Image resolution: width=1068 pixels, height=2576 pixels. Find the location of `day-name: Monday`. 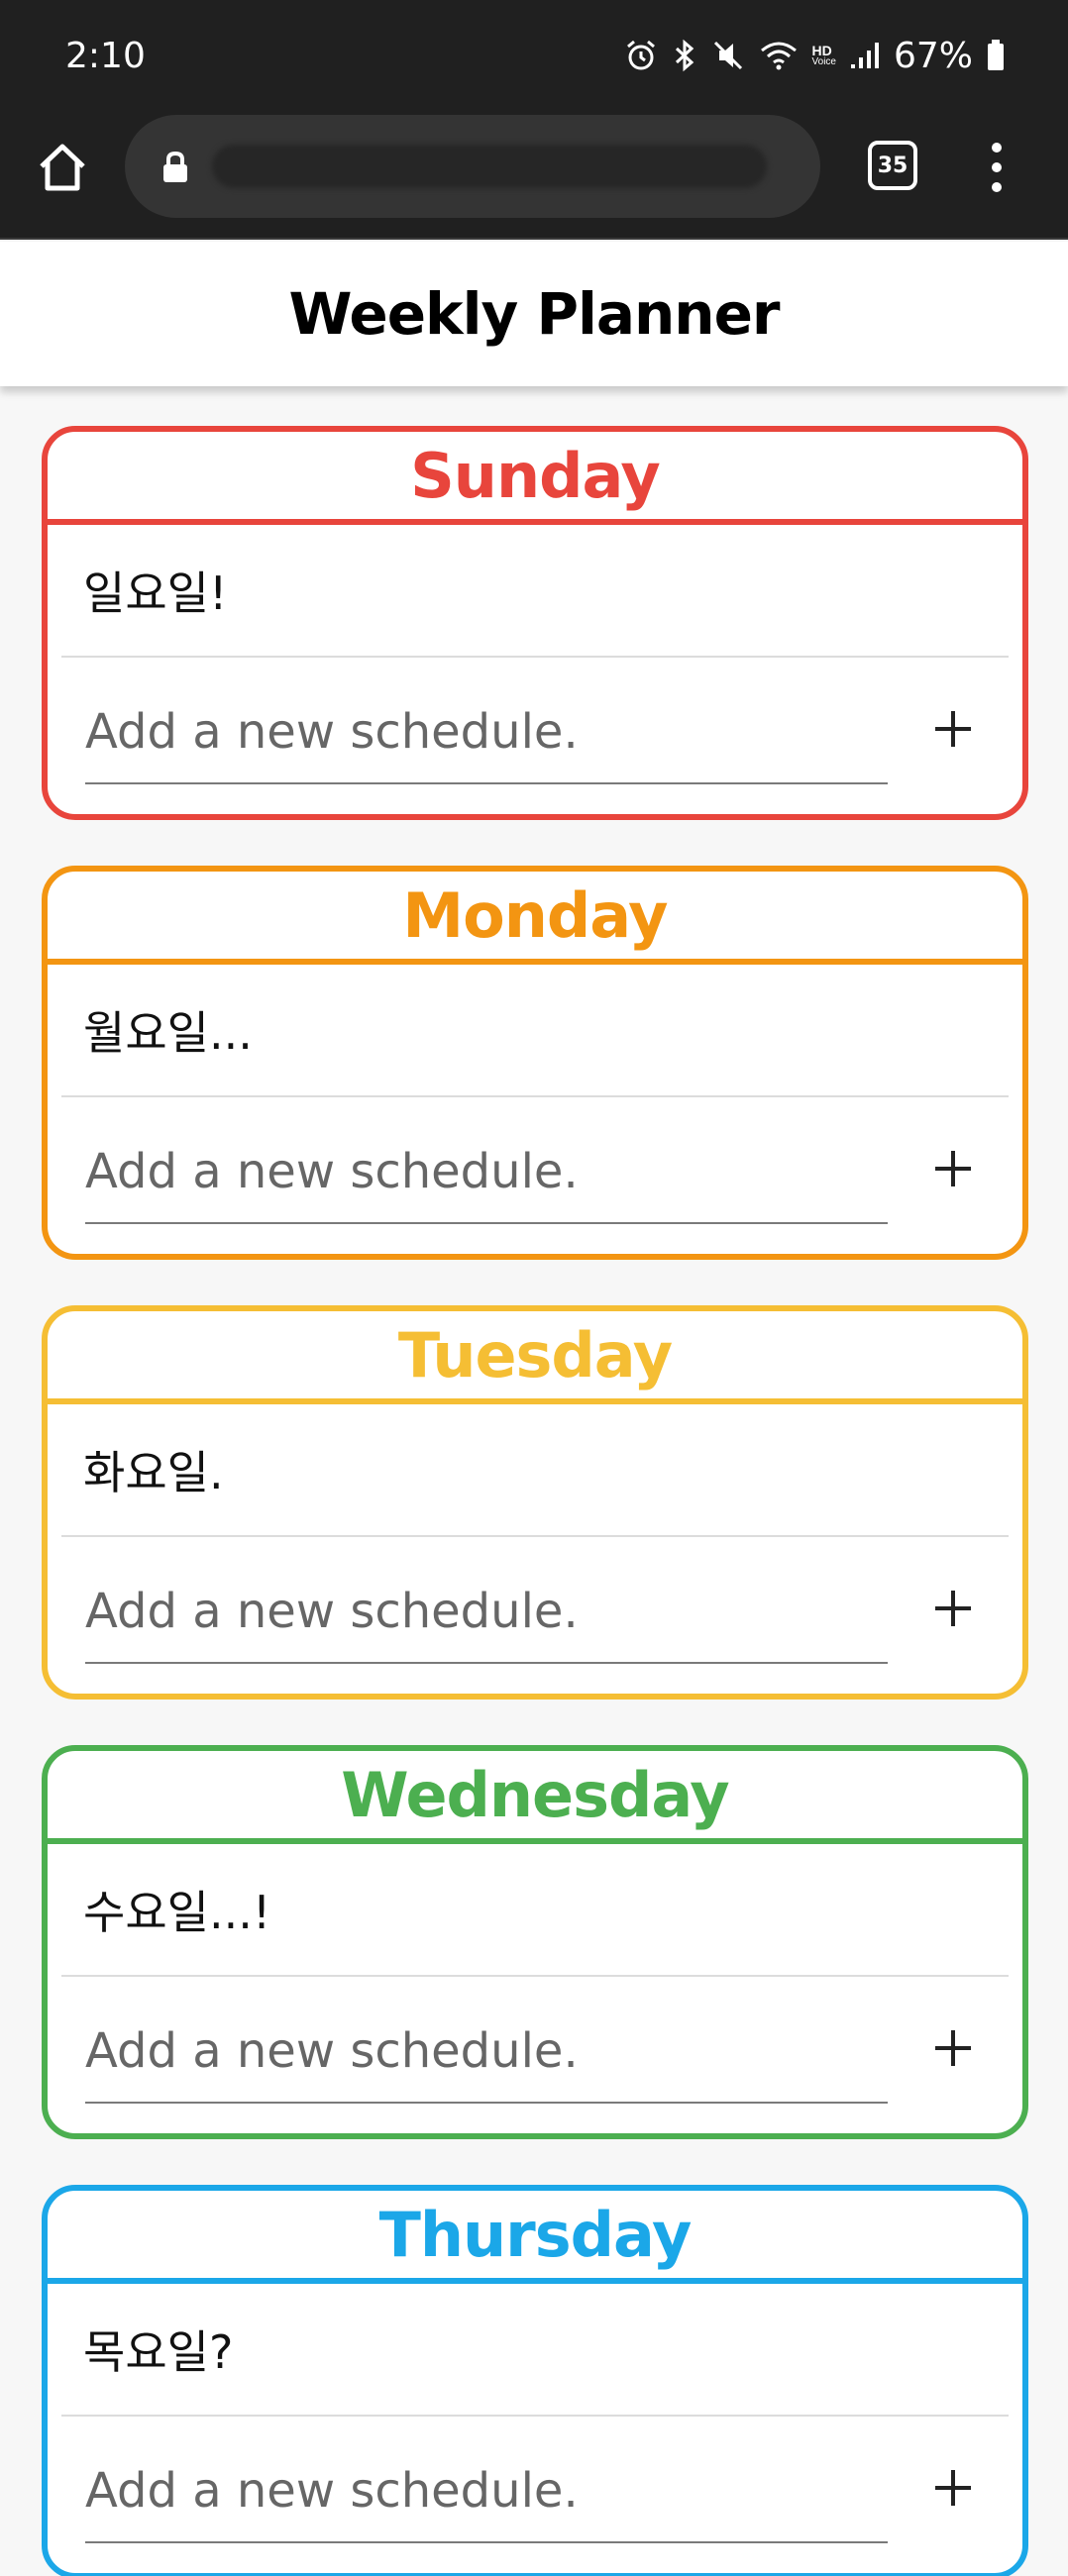

day-name: Monday is located at coordinates (535, 915).